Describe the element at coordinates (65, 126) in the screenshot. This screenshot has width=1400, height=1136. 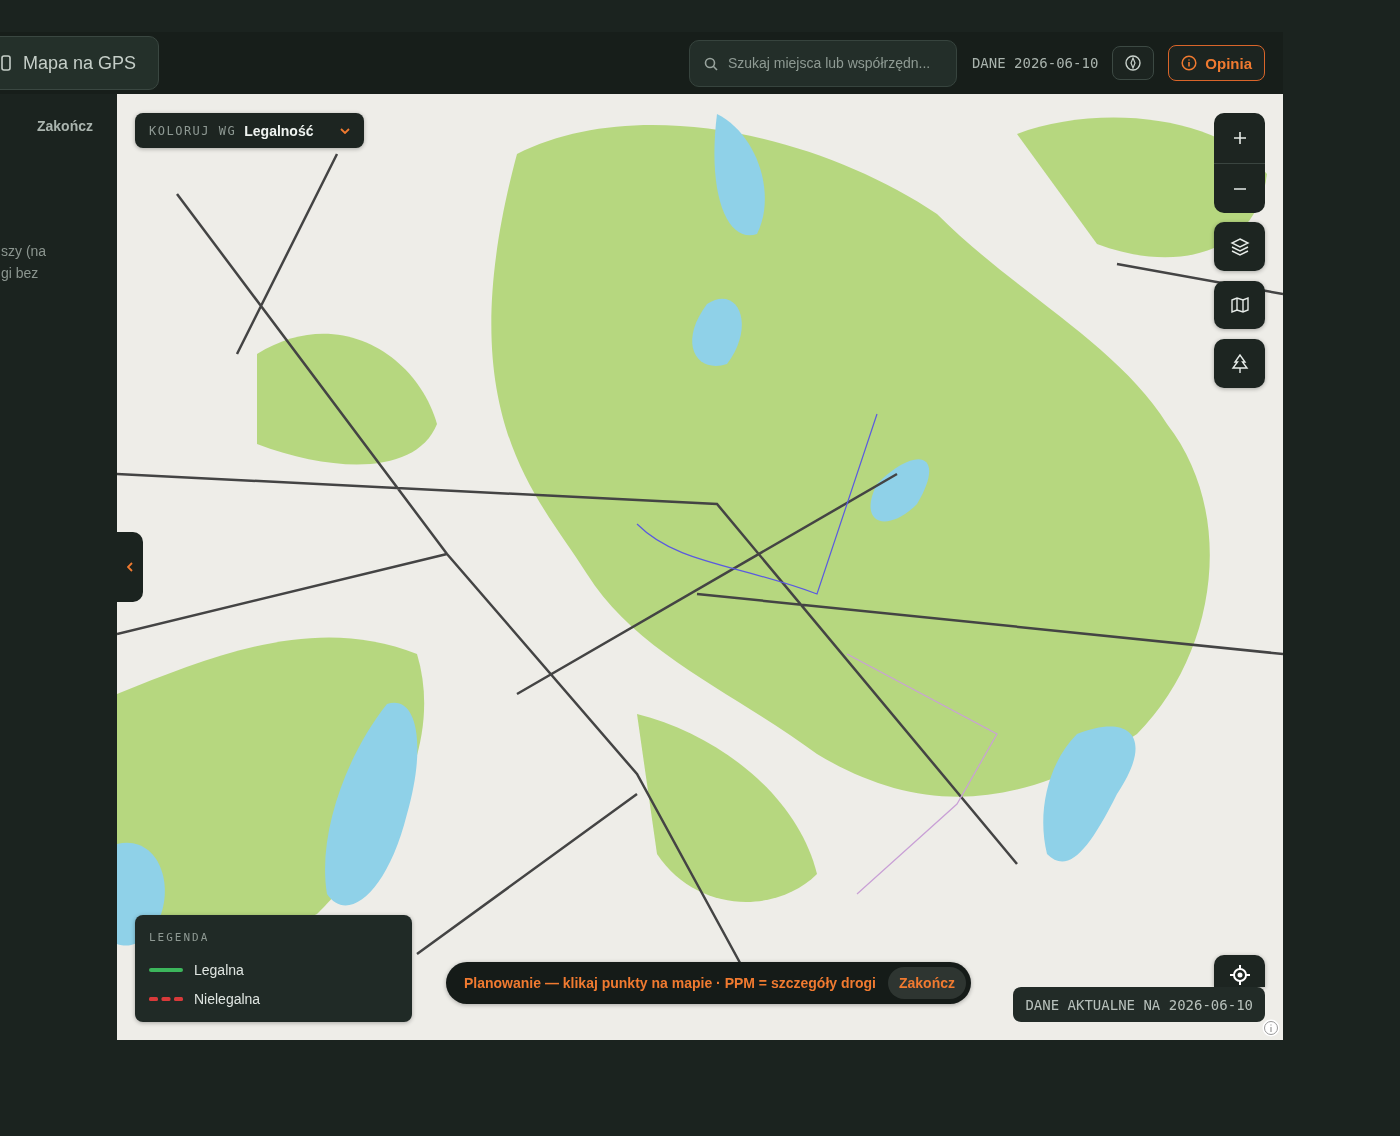
I see `finish-link: Zakończ` at that location.